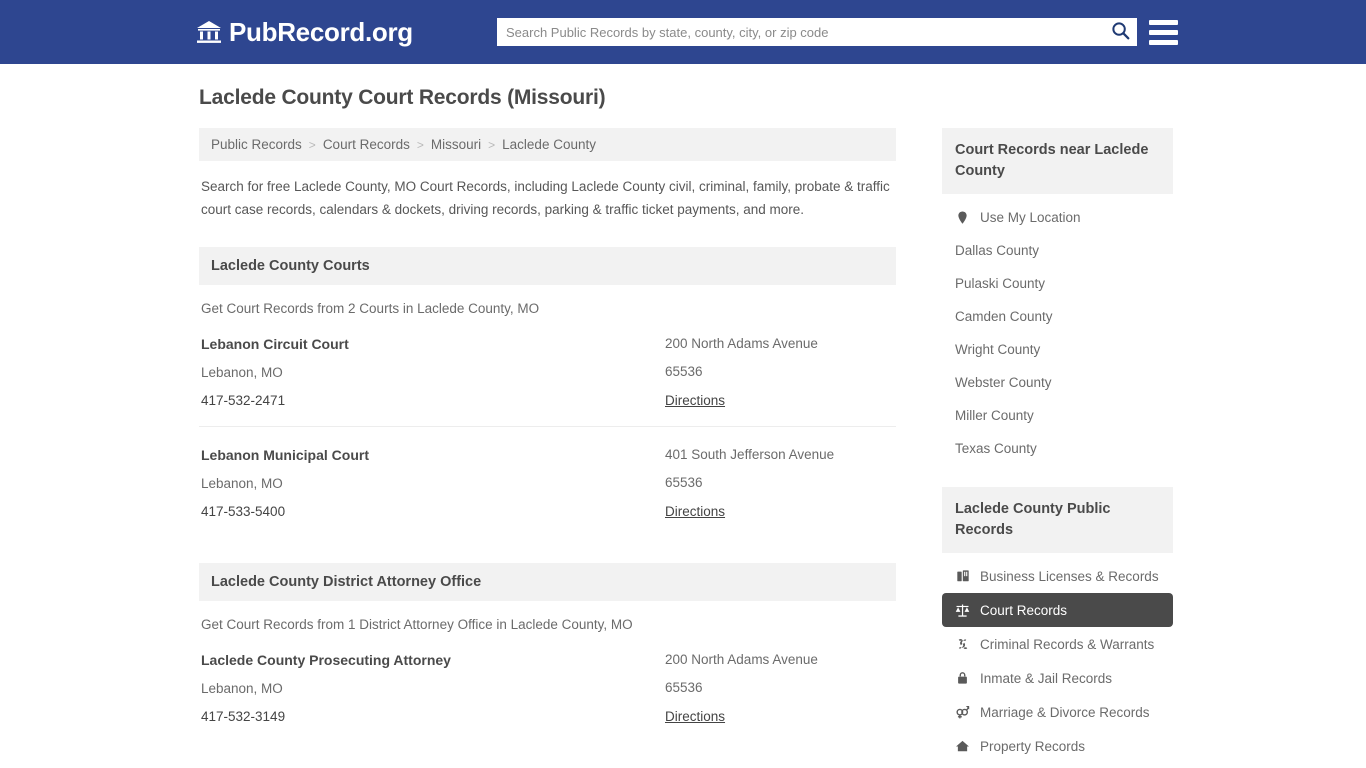 This screenshot has width=1366, height=768. I want to click on sidebar-item-dallas-county: Dallas County, so click(1057, 250).